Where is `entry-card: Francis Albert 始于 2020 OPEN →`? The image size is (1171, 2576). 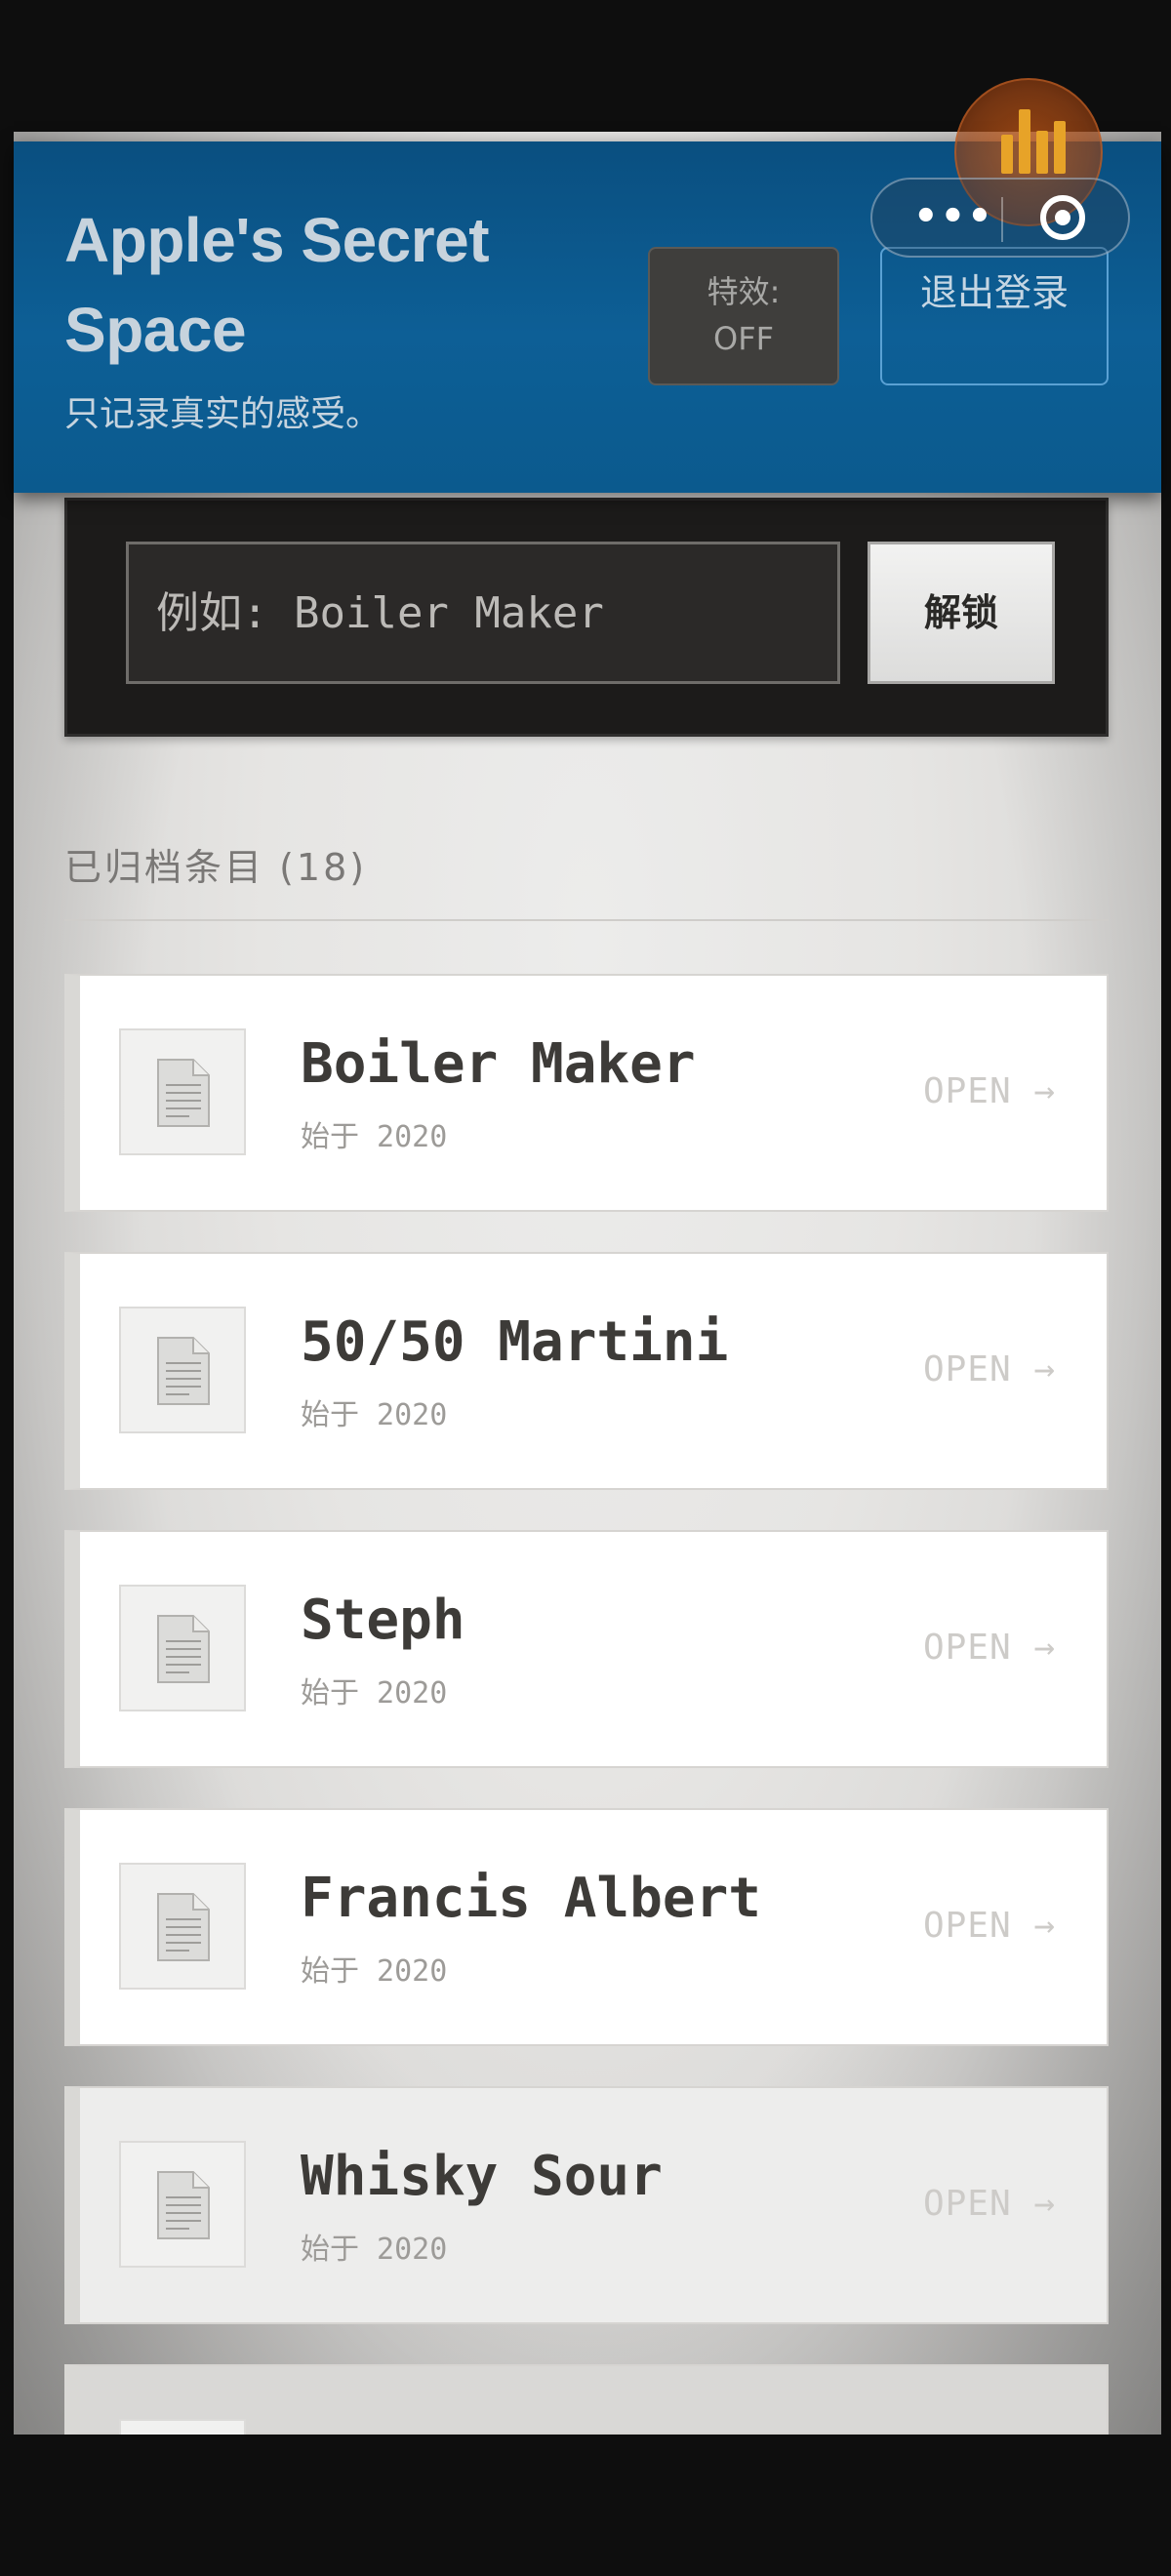
entry-card: Francis Albert 始于 2020 OPEN → is located at coordinates (586, 1927).